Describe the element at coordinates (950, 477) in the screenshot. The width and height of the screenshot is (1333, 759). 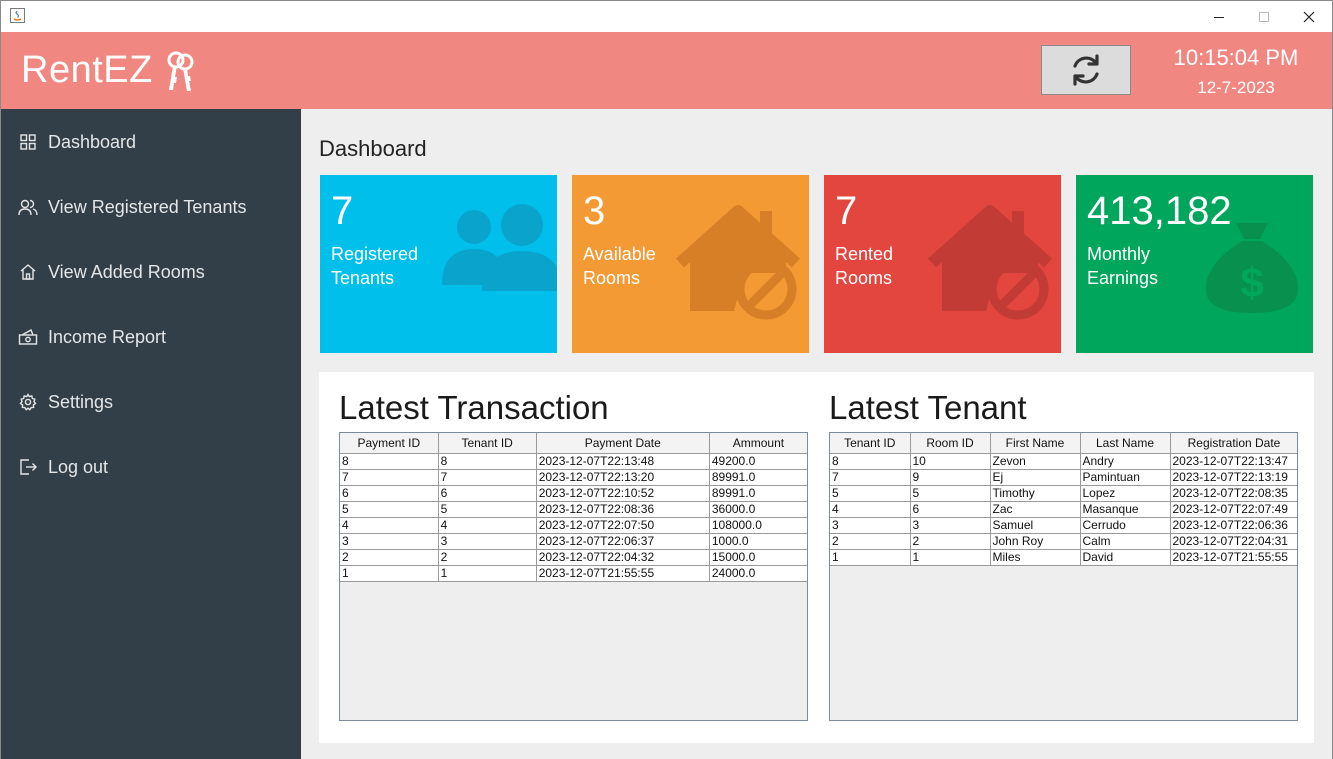
I see `table-cell: 9` at that location.